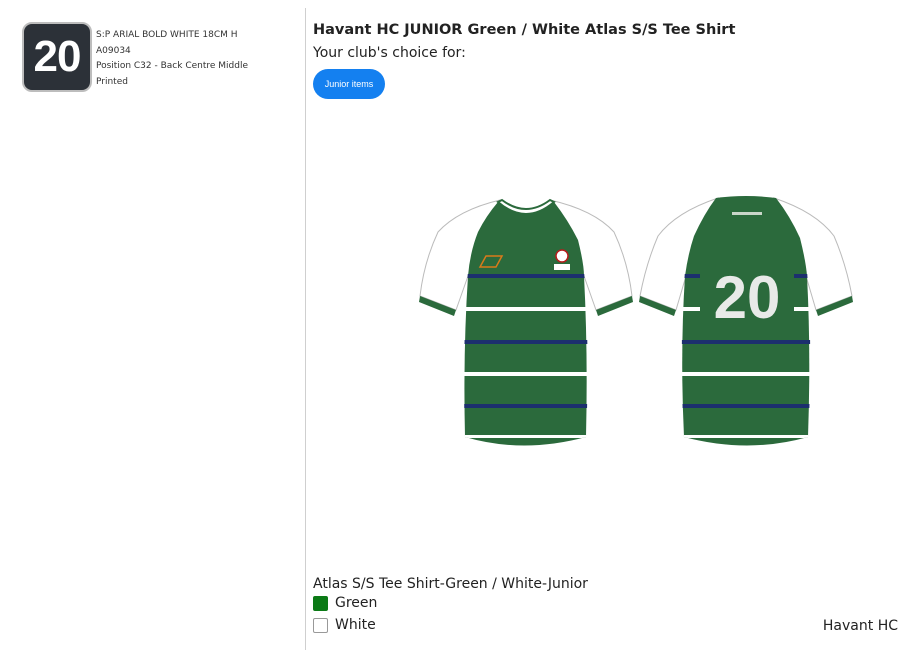 This screenshot has width=920, height=650. I want to click on colour-option-green: Green, so click(345, 603).